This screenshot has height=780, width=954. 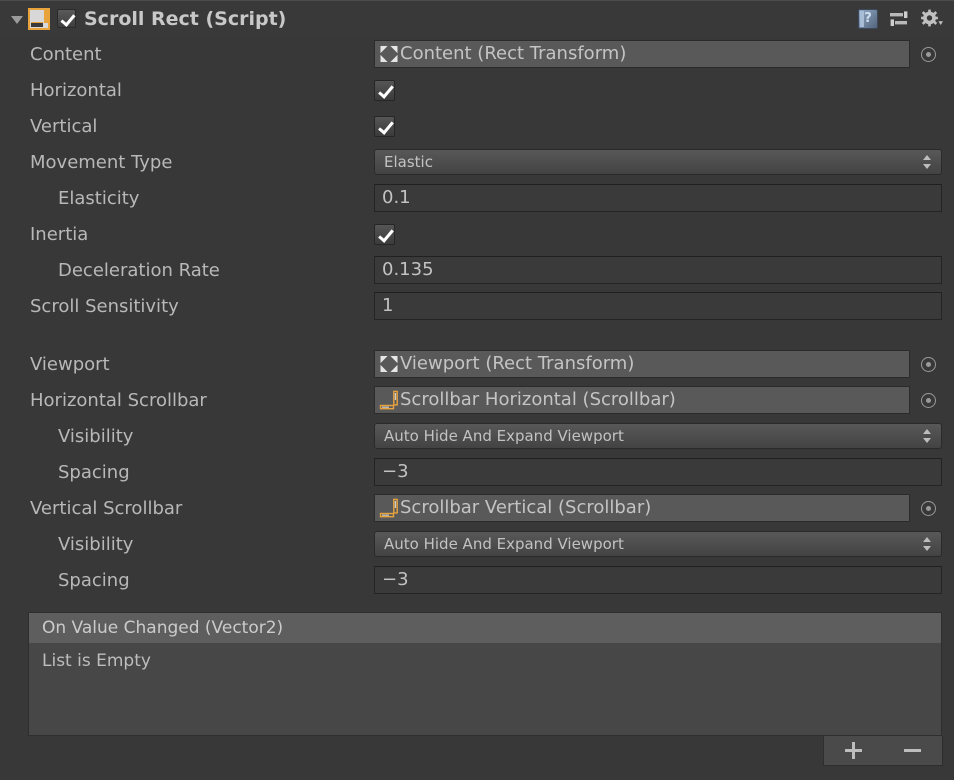 What do you see at coordinates (96, 661) in the screenshot?
I see `event-list-empty-text: List is Empty` at bounding box center [96, 661].